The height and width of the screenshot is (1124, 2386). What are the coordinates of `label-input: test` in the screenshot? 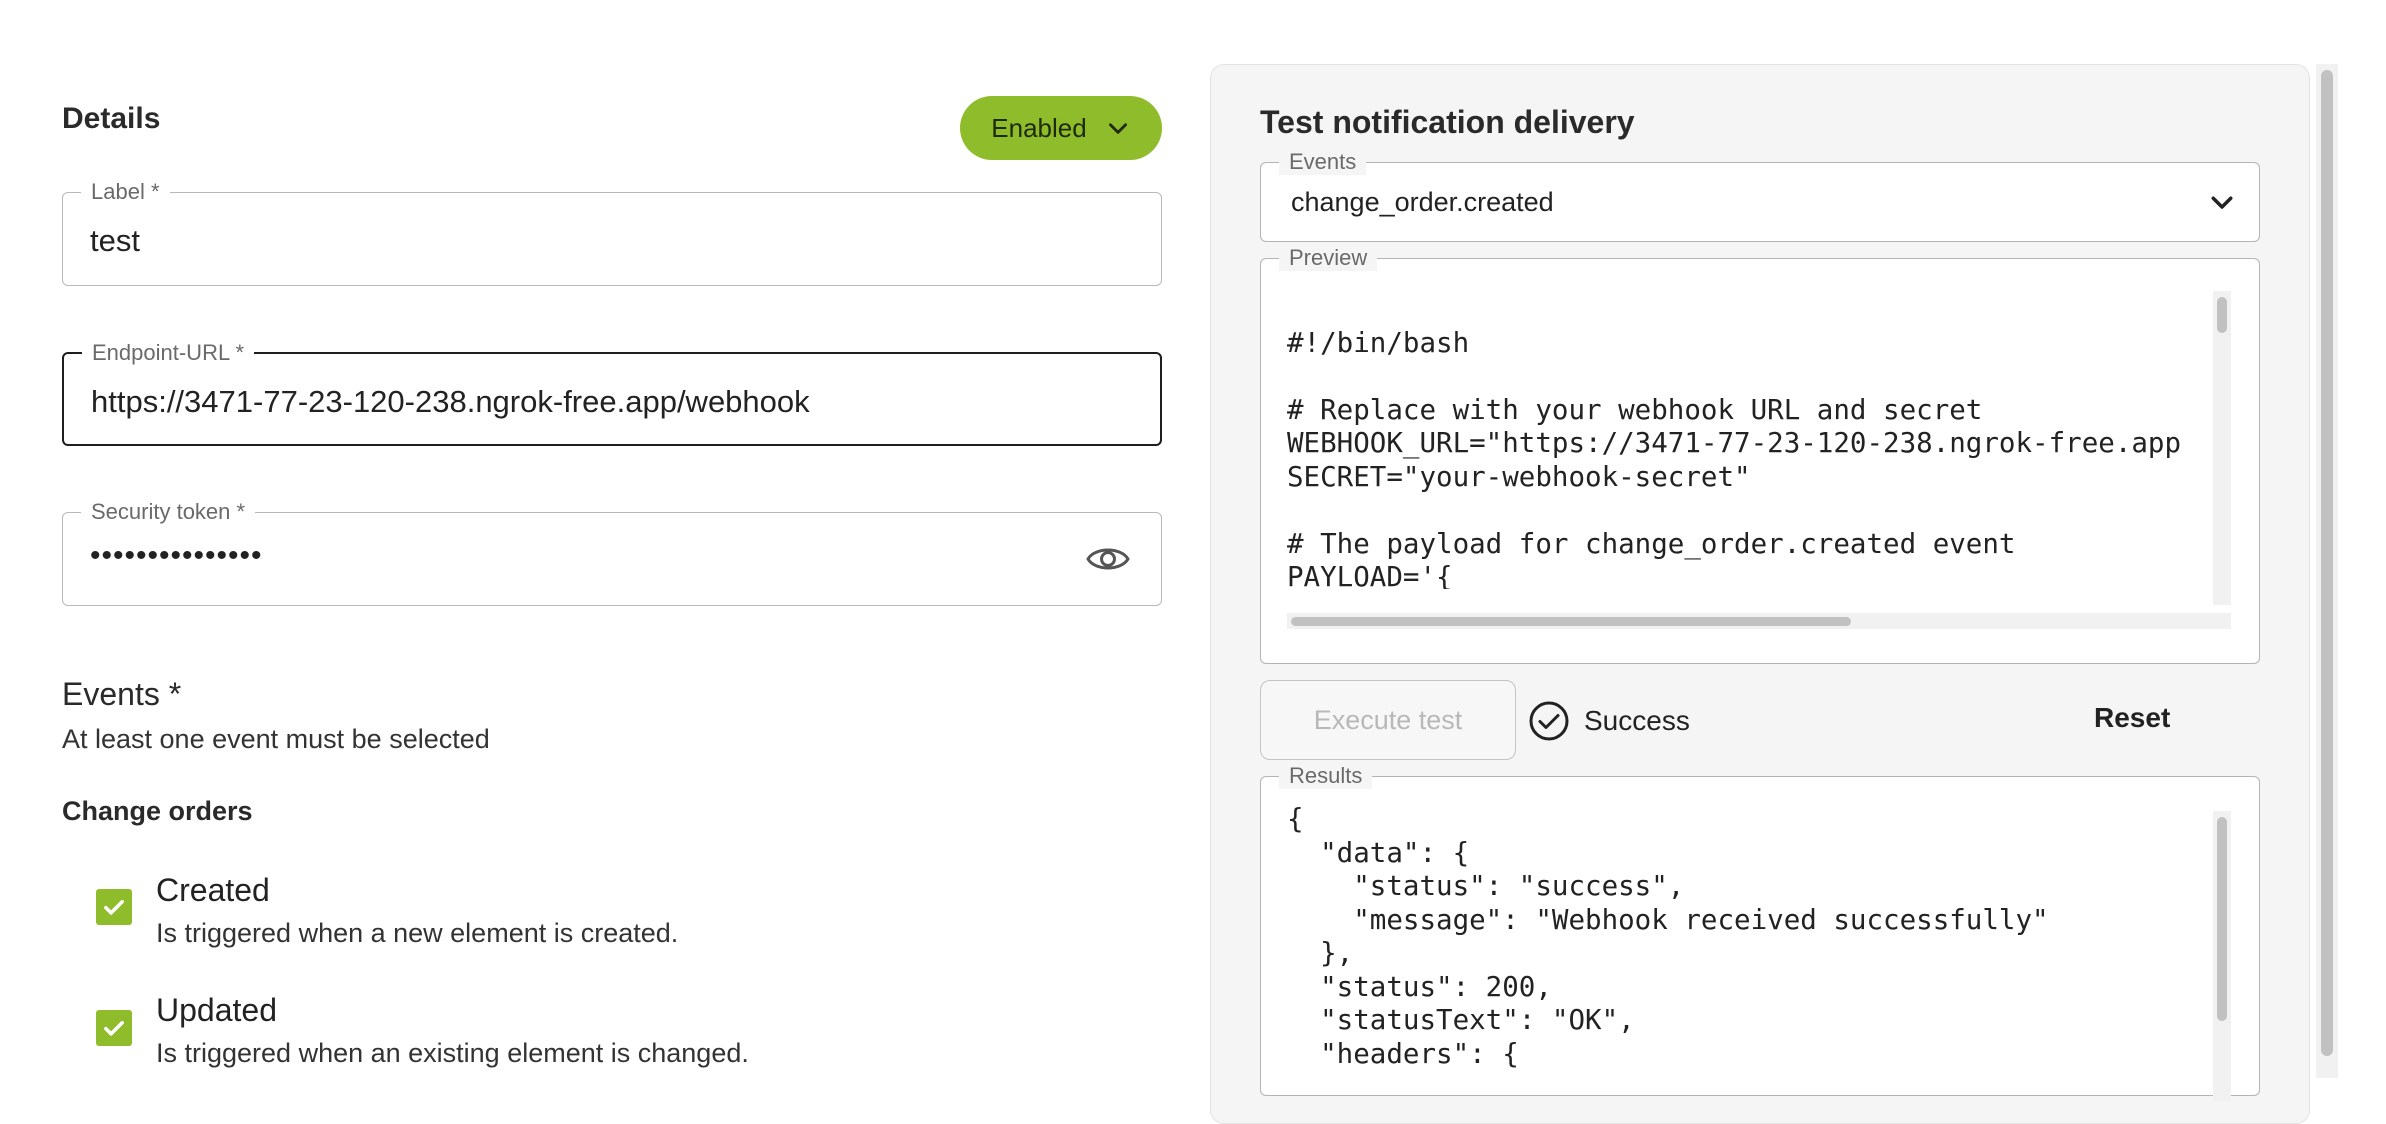 It's located at (115, 241).